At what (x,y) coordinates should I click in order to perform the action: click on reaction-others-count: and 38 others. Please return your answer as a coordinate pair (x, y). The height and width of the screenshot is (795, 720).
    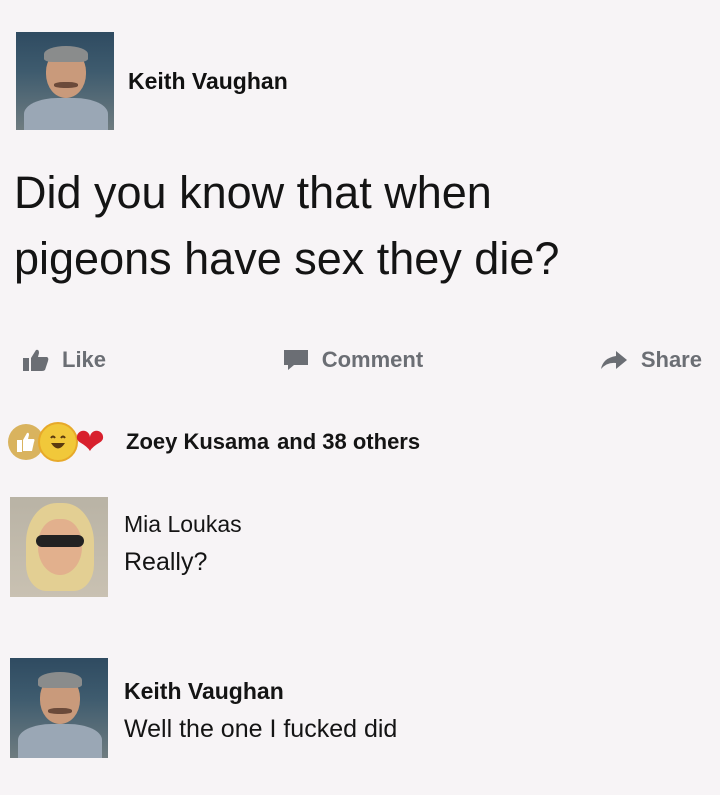
    Looking at the image, I should click on (348, 441).